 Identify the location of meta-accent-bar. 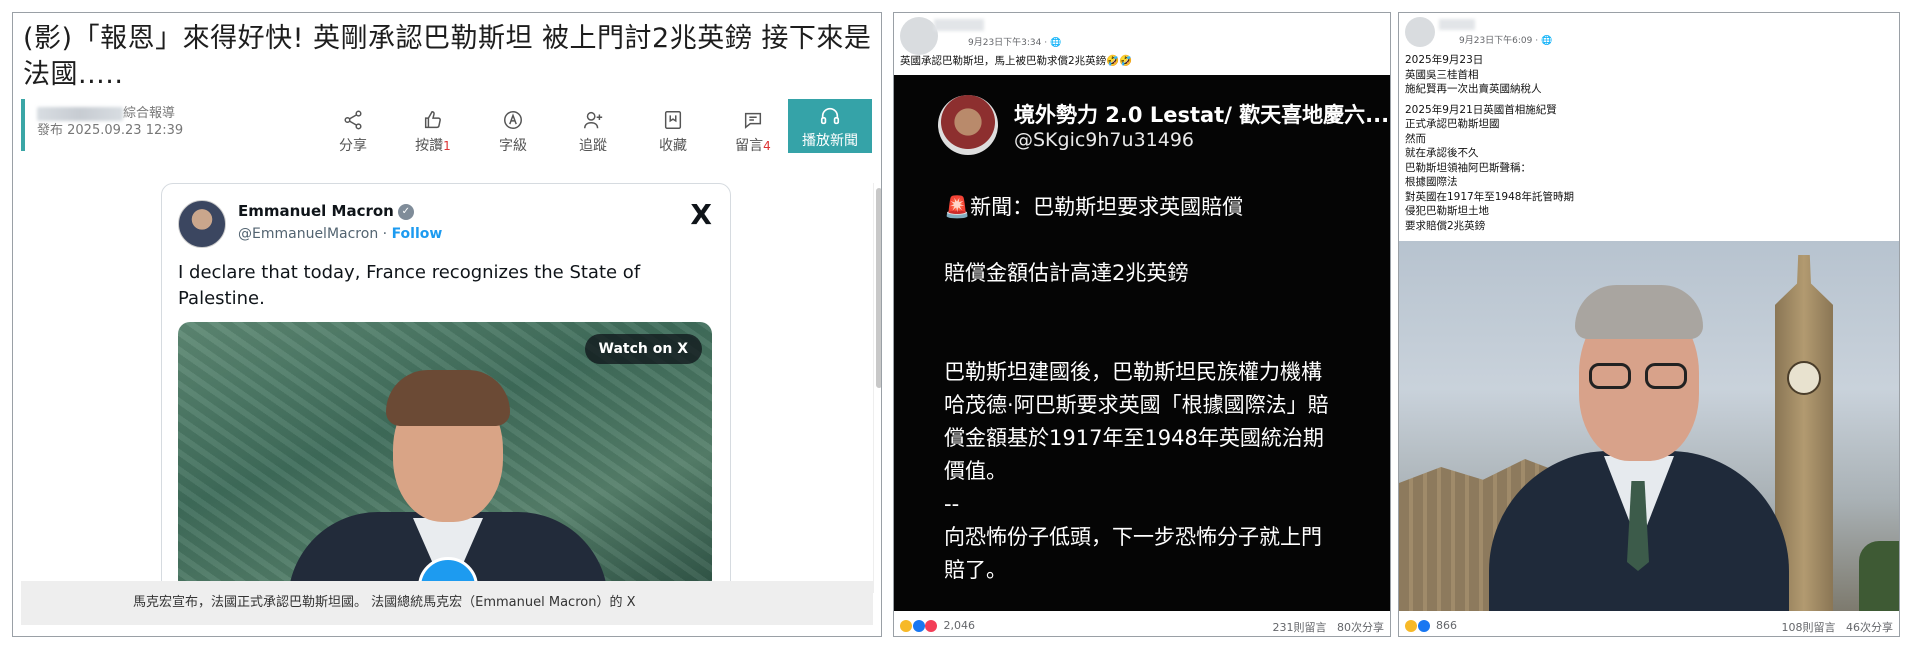
(23, 125).